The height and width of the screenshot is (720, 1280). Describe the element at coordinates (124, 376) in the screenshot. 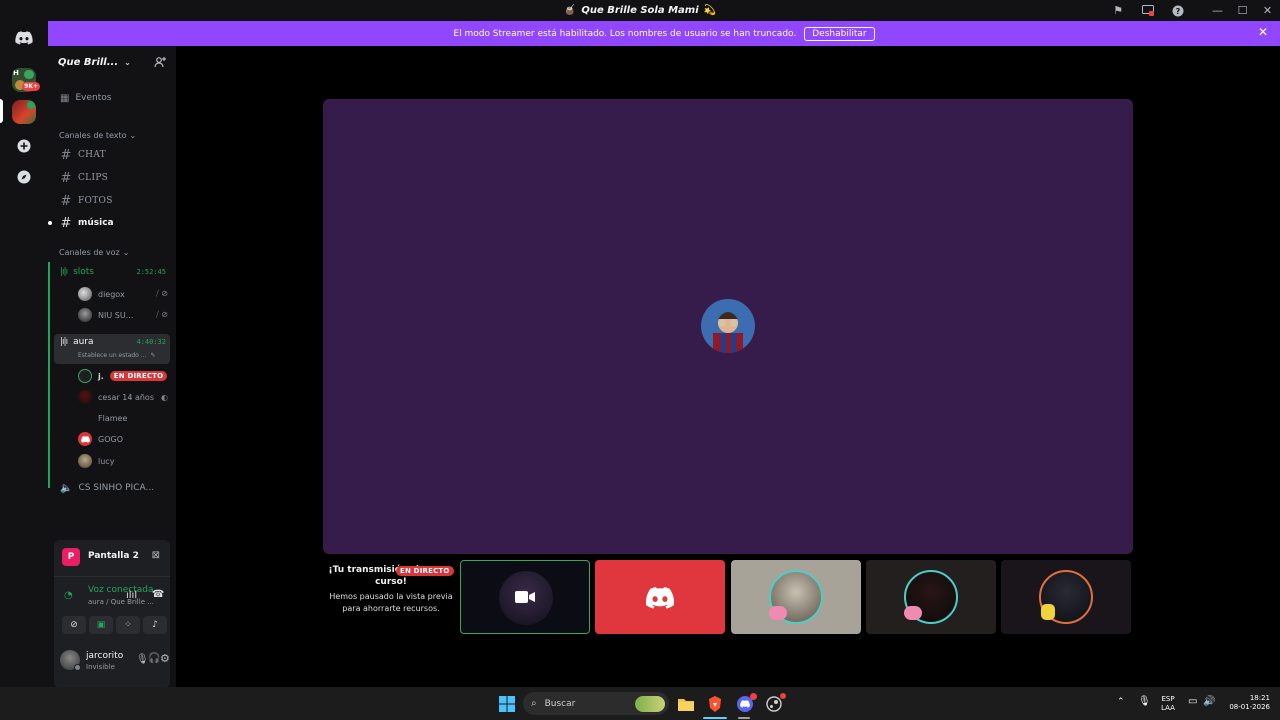

I see `voice-user-live: j. EN DIRECTO` at that location.